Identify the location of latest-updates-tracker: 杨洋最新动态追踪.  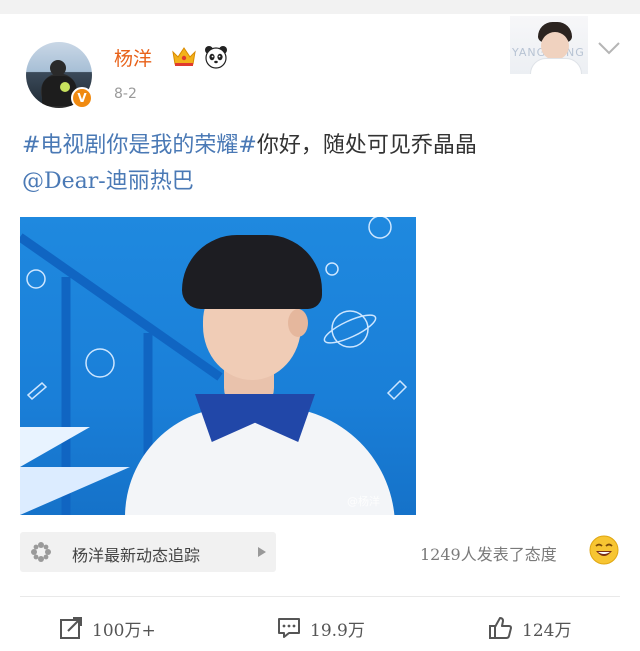
(148, 552).